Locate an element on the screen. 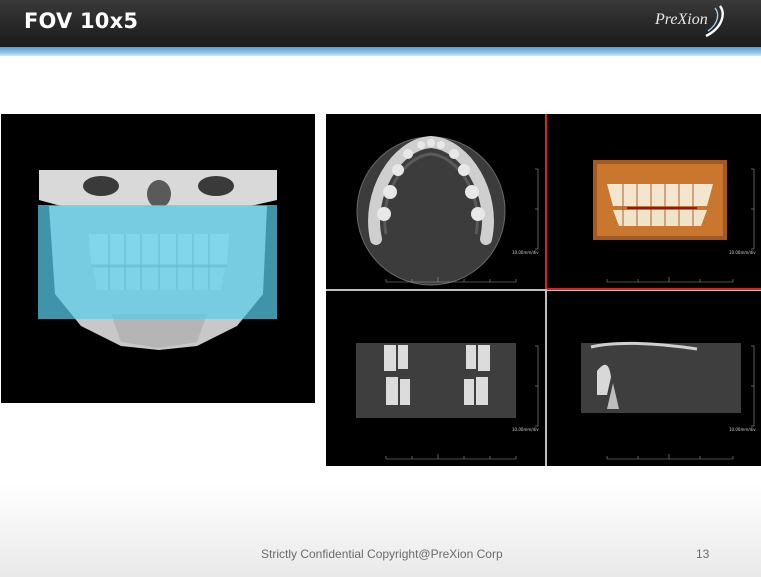 This screenshot has width=761, height=577. axial-slice-image is located at coordinates (447, 210).